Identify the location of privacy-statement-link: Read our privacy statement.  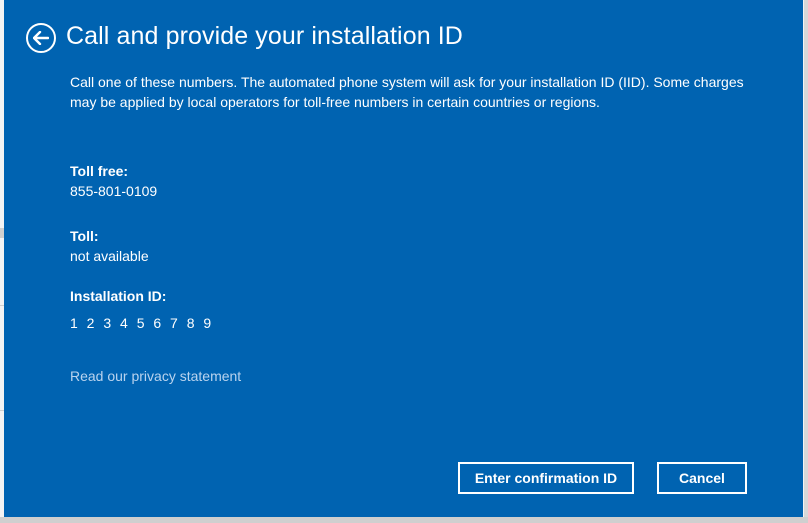
(155, 376).